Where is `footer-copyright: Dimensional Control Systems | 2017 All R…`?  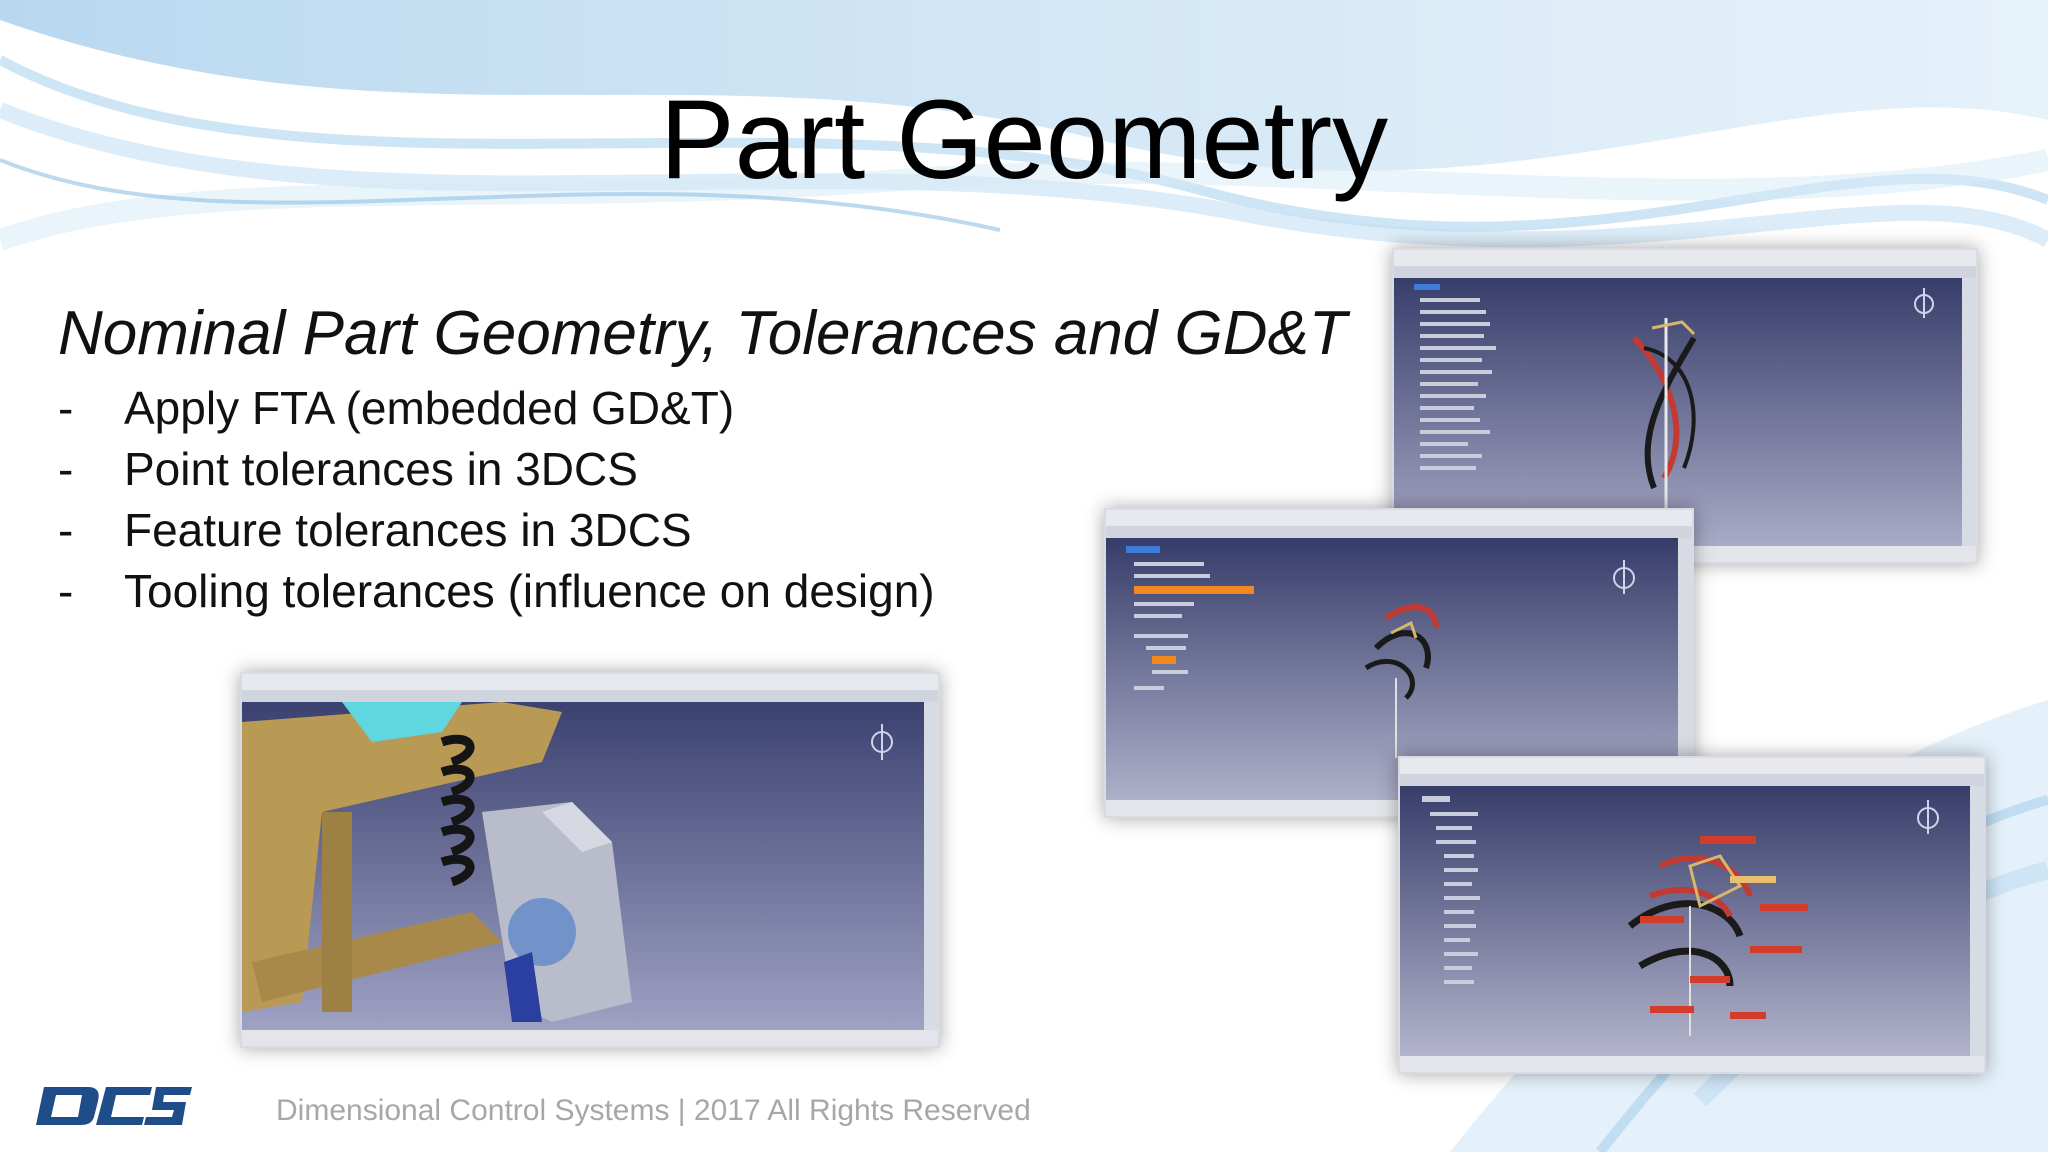 footer-copyright: Dimensional Control Systems | 2017 All R… is located at coordinates (653, 1110).